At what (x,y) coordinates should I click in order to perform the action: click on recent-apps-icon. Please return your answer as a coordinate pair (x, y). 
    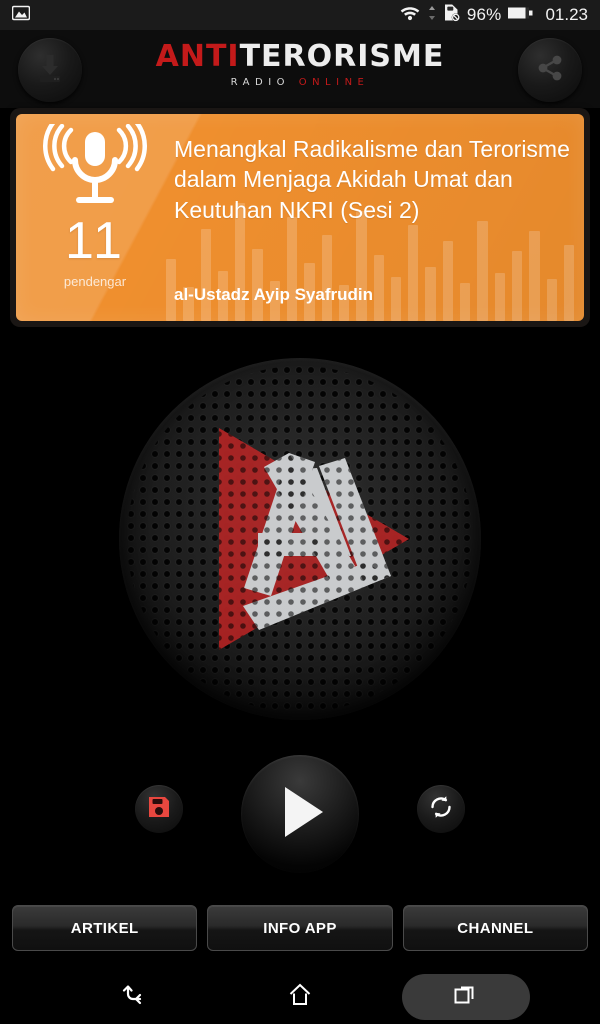
    Looking at the image, I should click on (466, 997).